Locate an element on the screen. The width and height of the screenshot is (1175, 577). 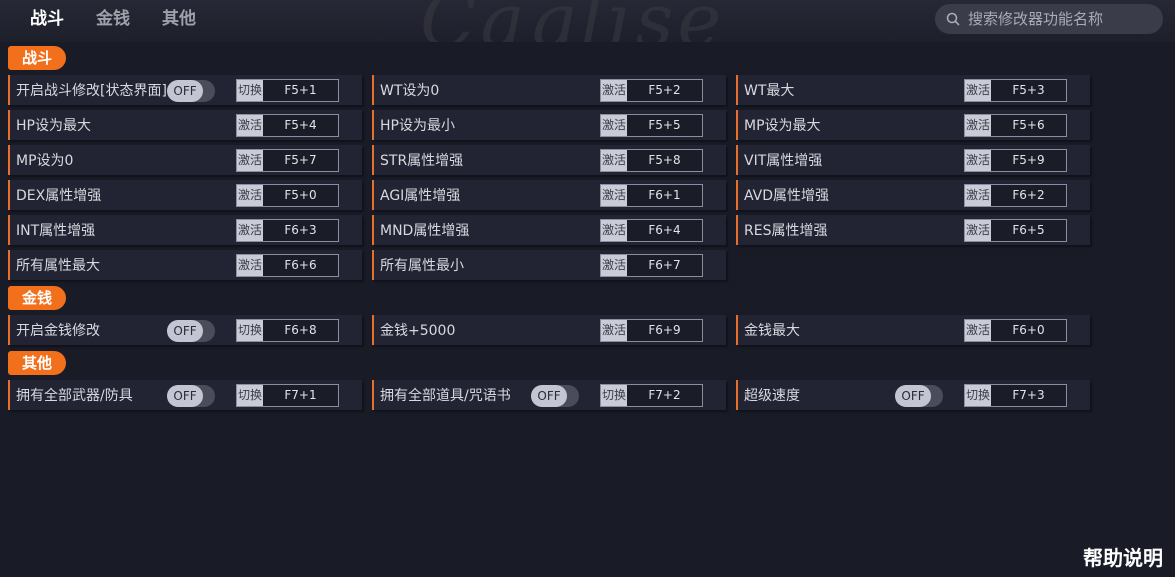
hotkey-field: F7+3 is located at coordinates (1028, 395).